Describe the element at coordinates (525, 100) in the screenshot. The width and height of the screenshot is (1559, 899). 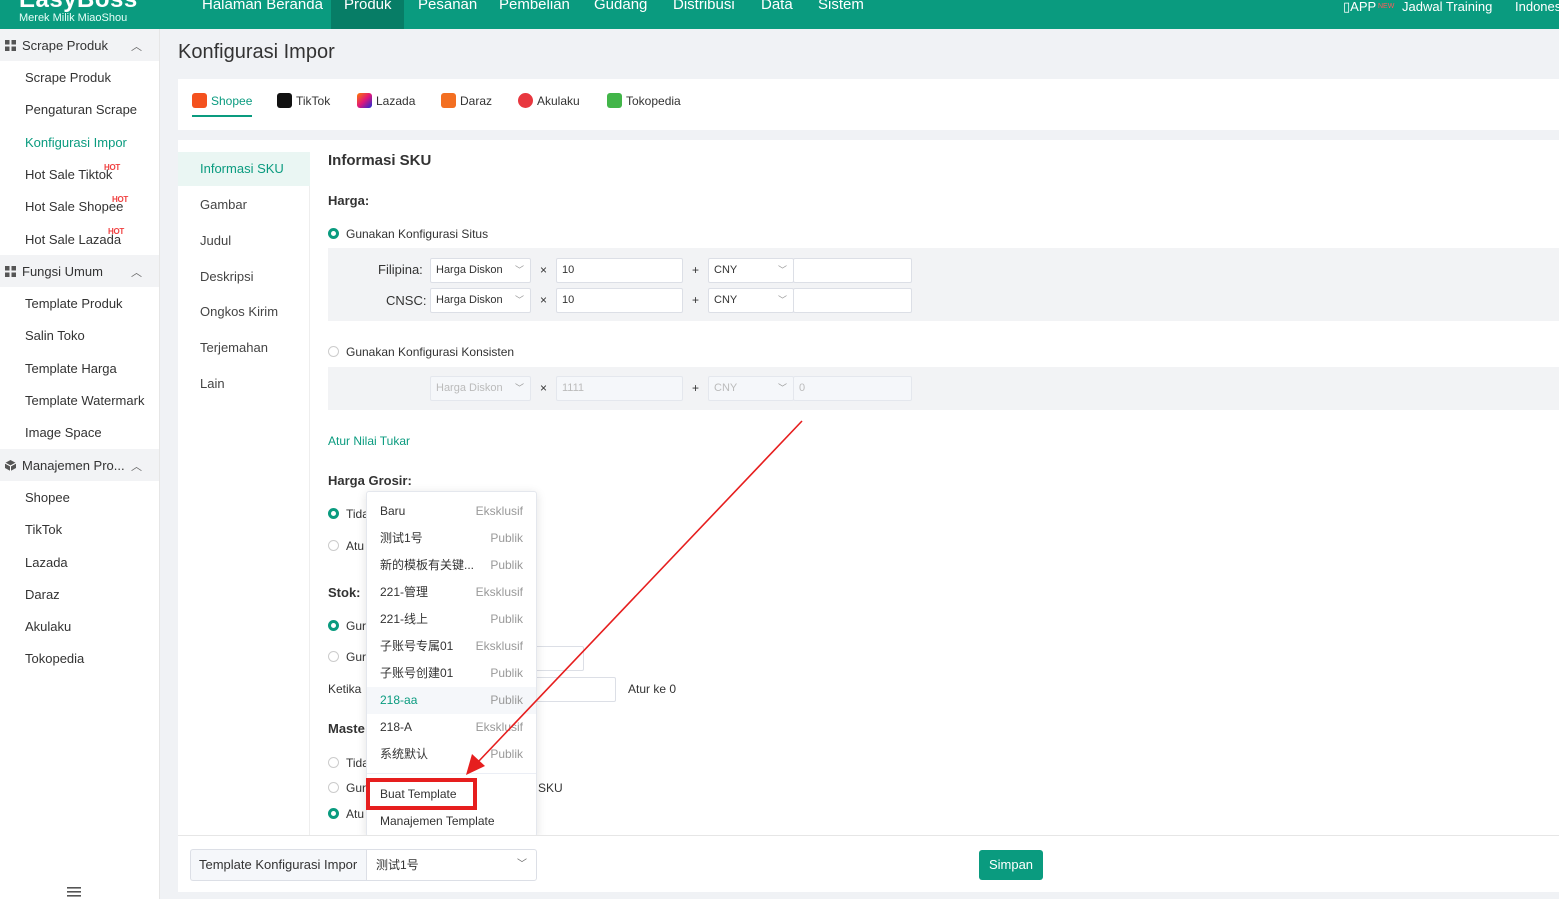
I see `akulaku-icon` at that location.